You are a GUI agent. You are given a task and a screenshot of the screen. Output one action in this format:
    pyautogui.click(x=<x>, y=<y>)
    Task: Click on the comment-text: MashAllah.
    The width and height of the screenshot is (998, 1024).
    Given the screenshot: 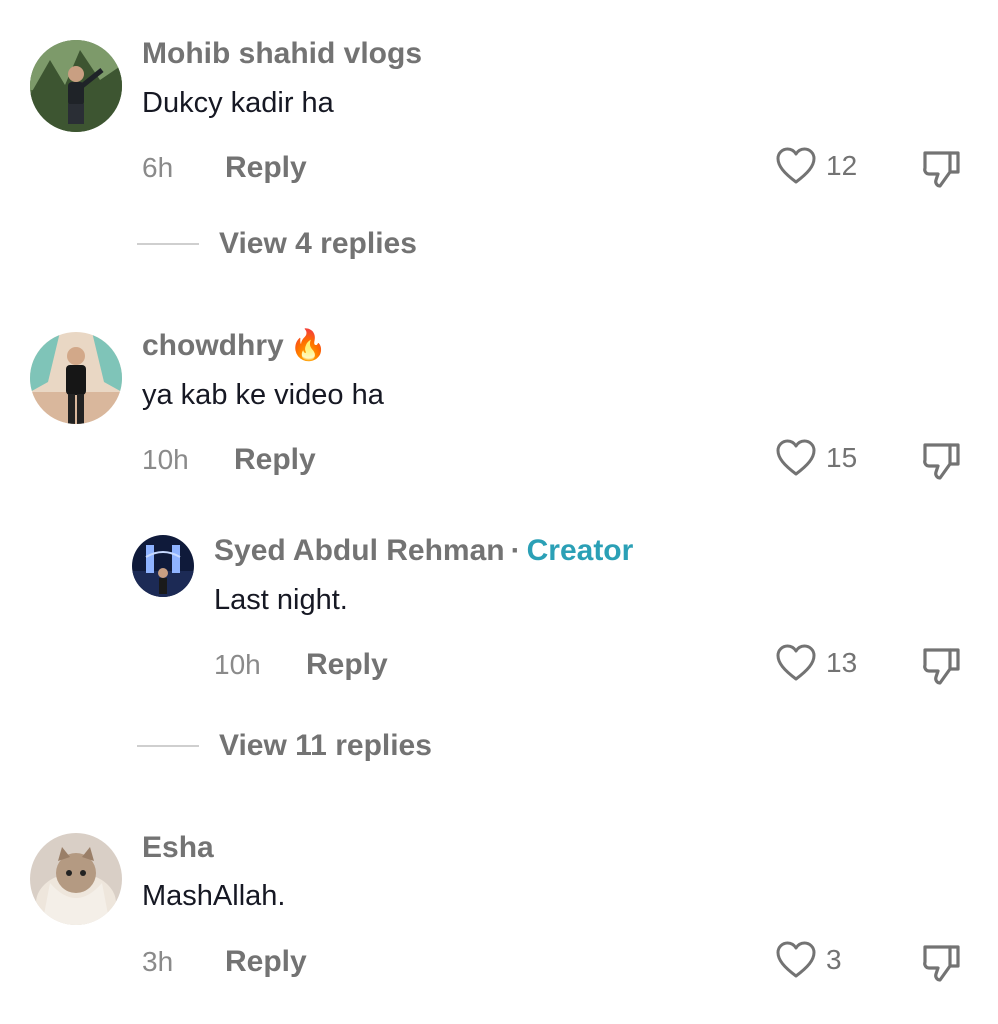 What is the action you would take?
    pyautogui.click(x=214, y=896)
    